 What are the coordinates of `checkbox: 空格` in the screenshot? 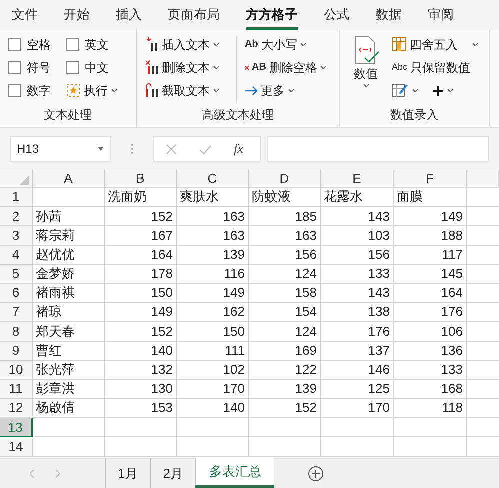 It's located at (37, 44).